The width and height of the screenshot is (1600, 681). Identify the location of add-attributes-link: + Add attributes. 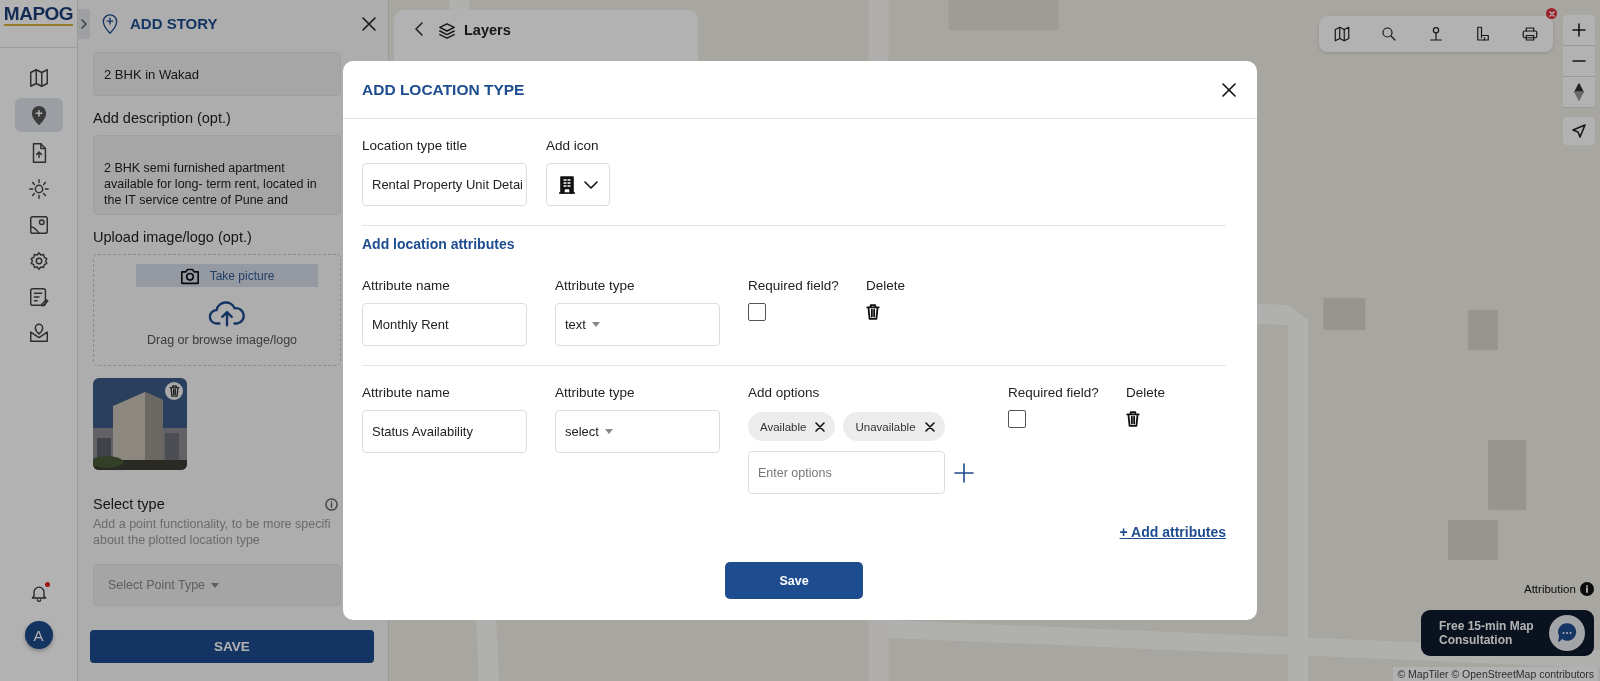
(1172, 532).